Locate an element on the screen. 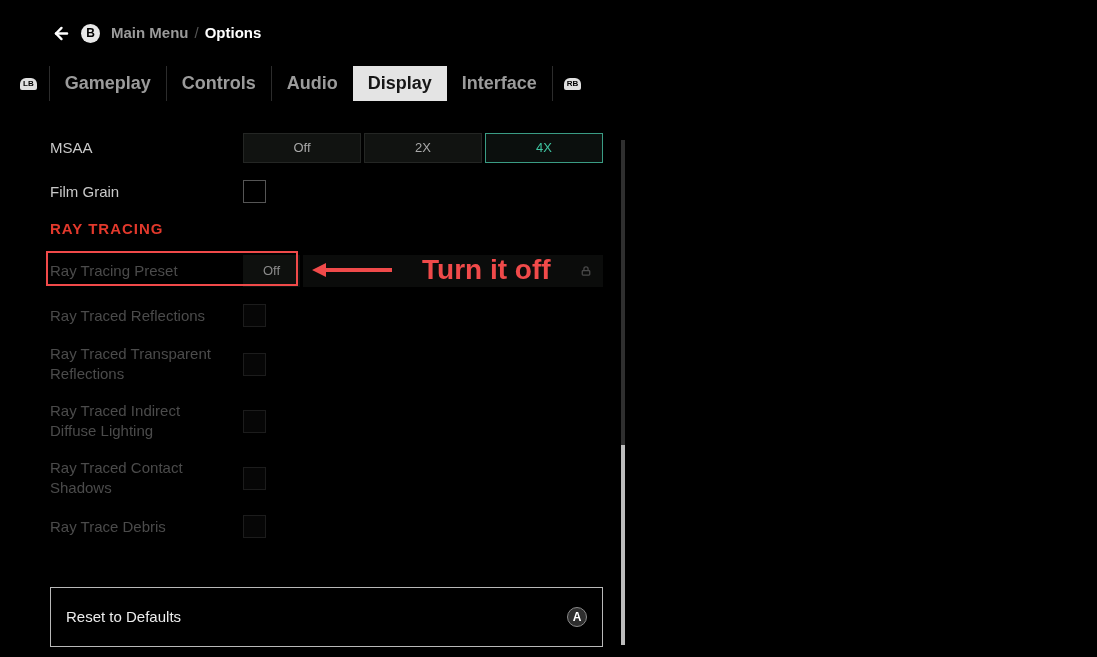 The width and height of the screenshot is (1097, 657). key-hint: A is located at coordinates (577, 617).